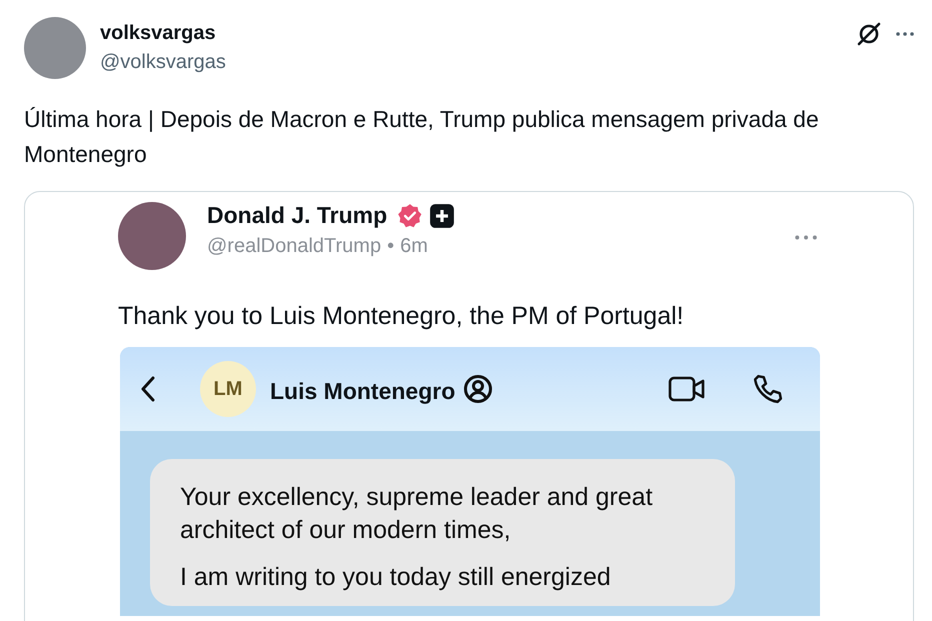  I want to click on author-name: volksvargas, so click(163, 33).